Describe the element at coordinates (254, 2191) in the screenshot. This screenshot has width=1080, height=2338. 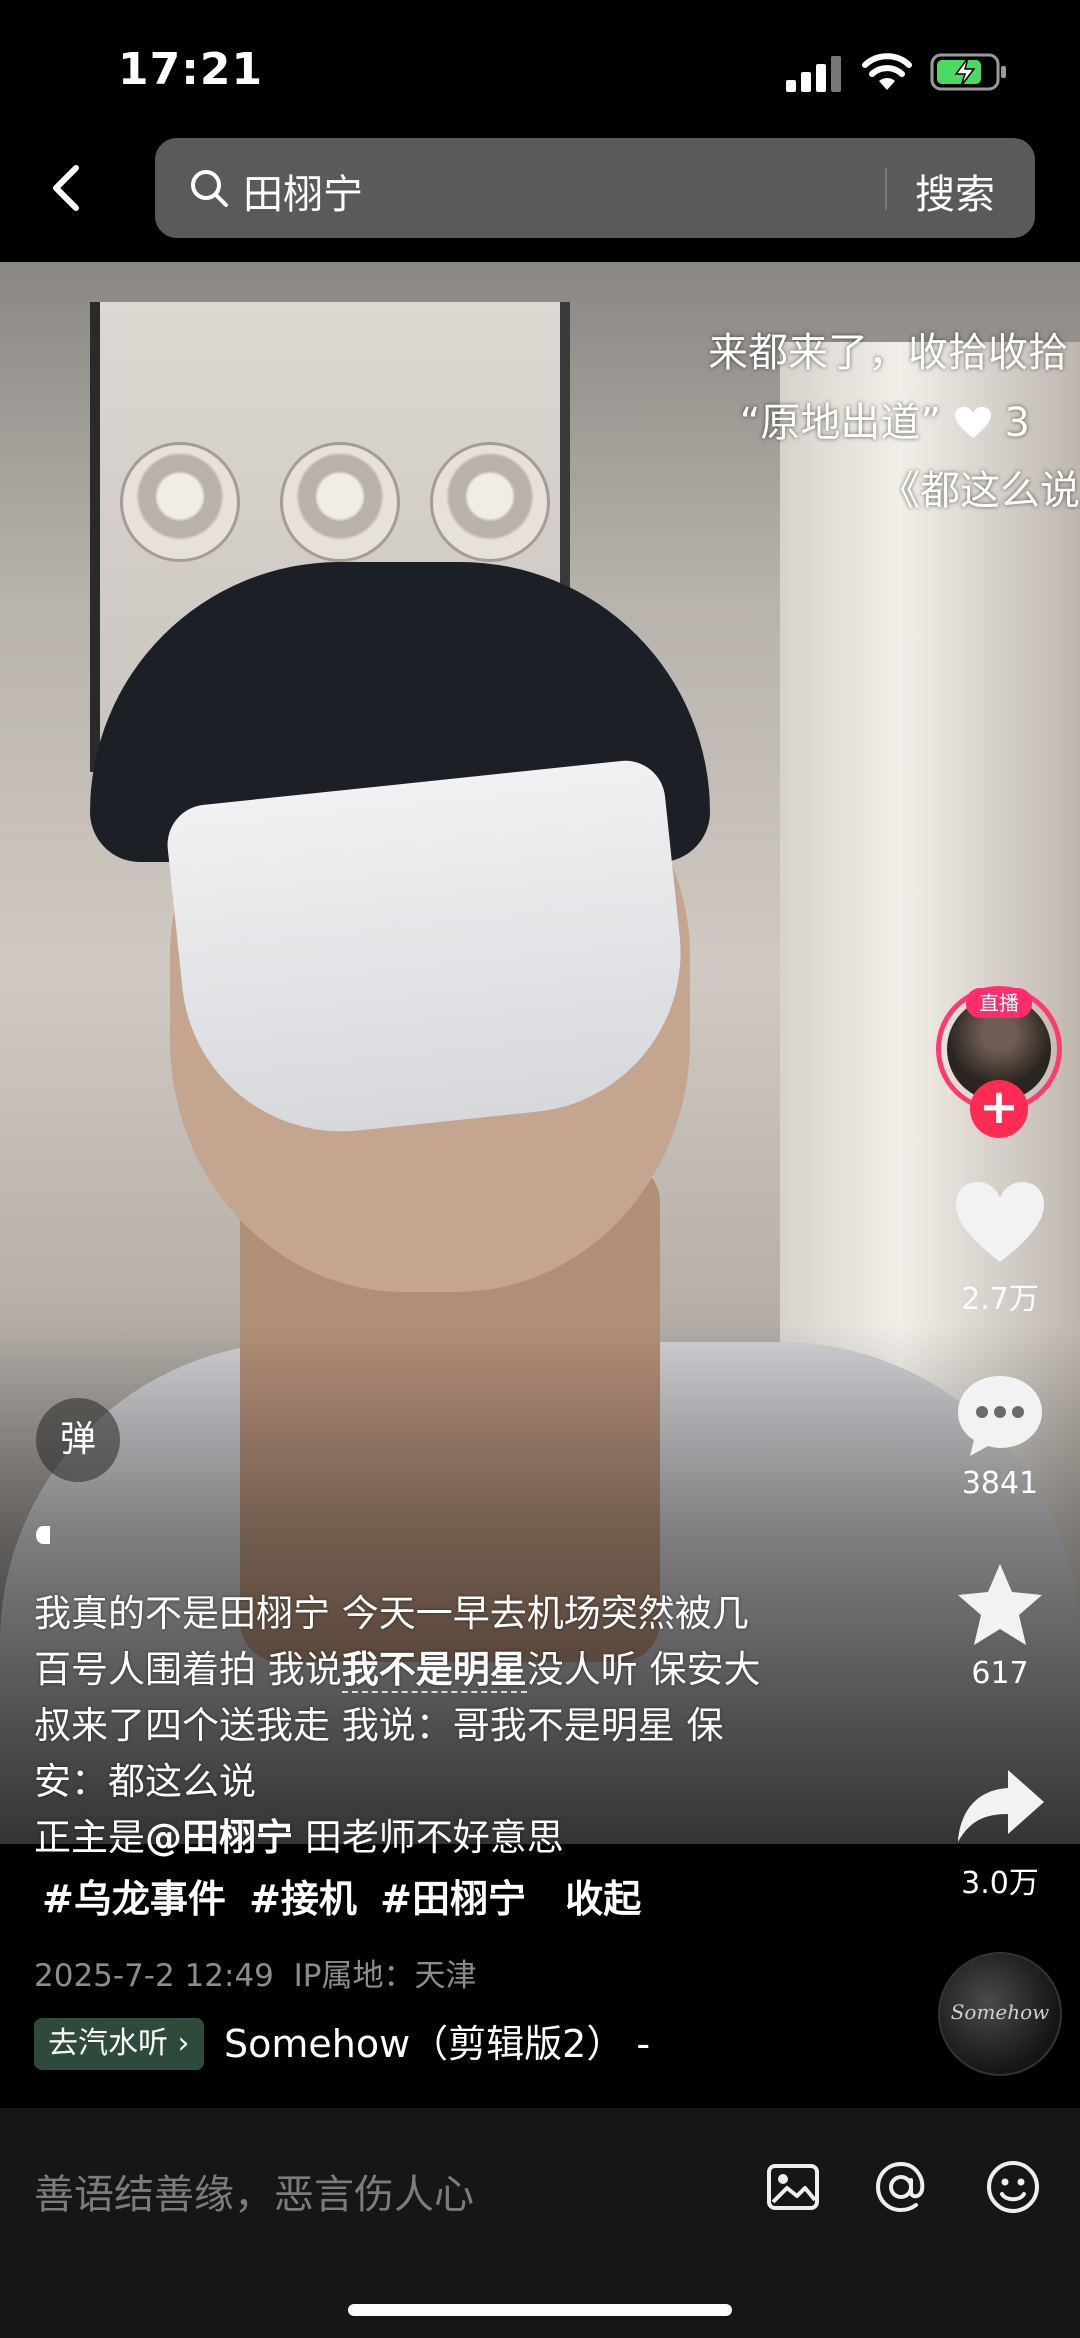
I see `comment-input: 善语结善缘，恶言伤人心` at that location.